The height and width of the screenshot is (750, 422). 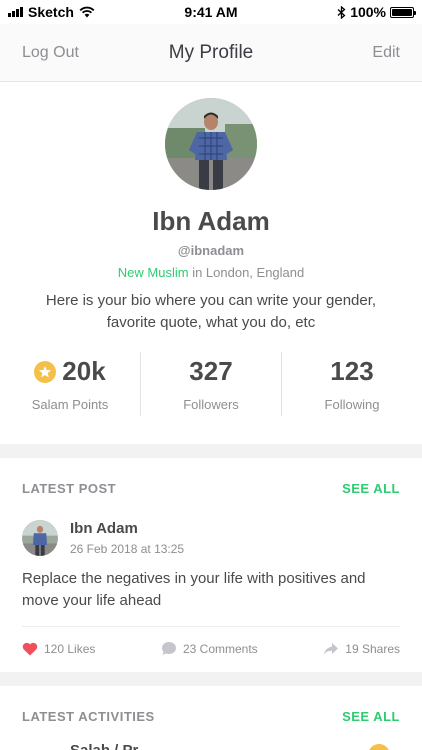 What do you see at coordinates (372, 648) in the screenshot?
I see `shares-count: 19 Shares` at bounding box center [372, 648].